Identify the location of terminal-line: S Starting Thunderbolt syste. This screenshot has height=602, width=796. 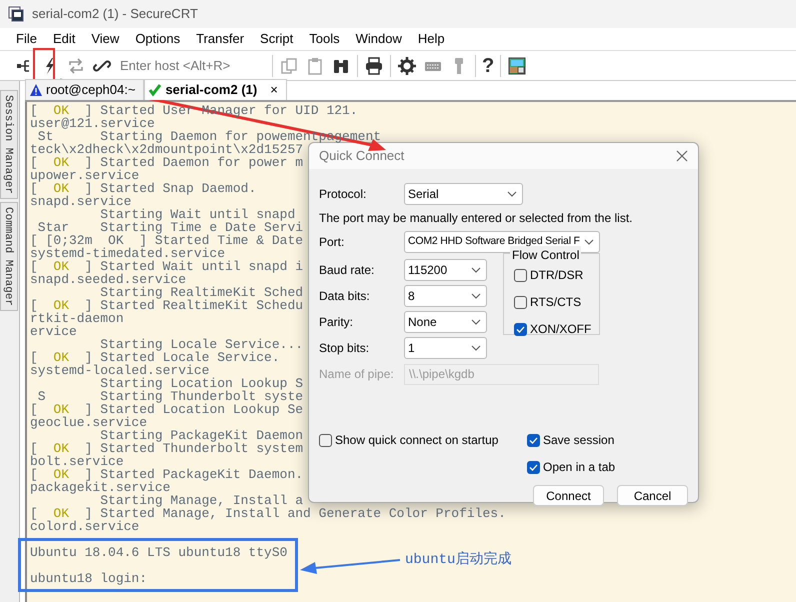
(170, 396).